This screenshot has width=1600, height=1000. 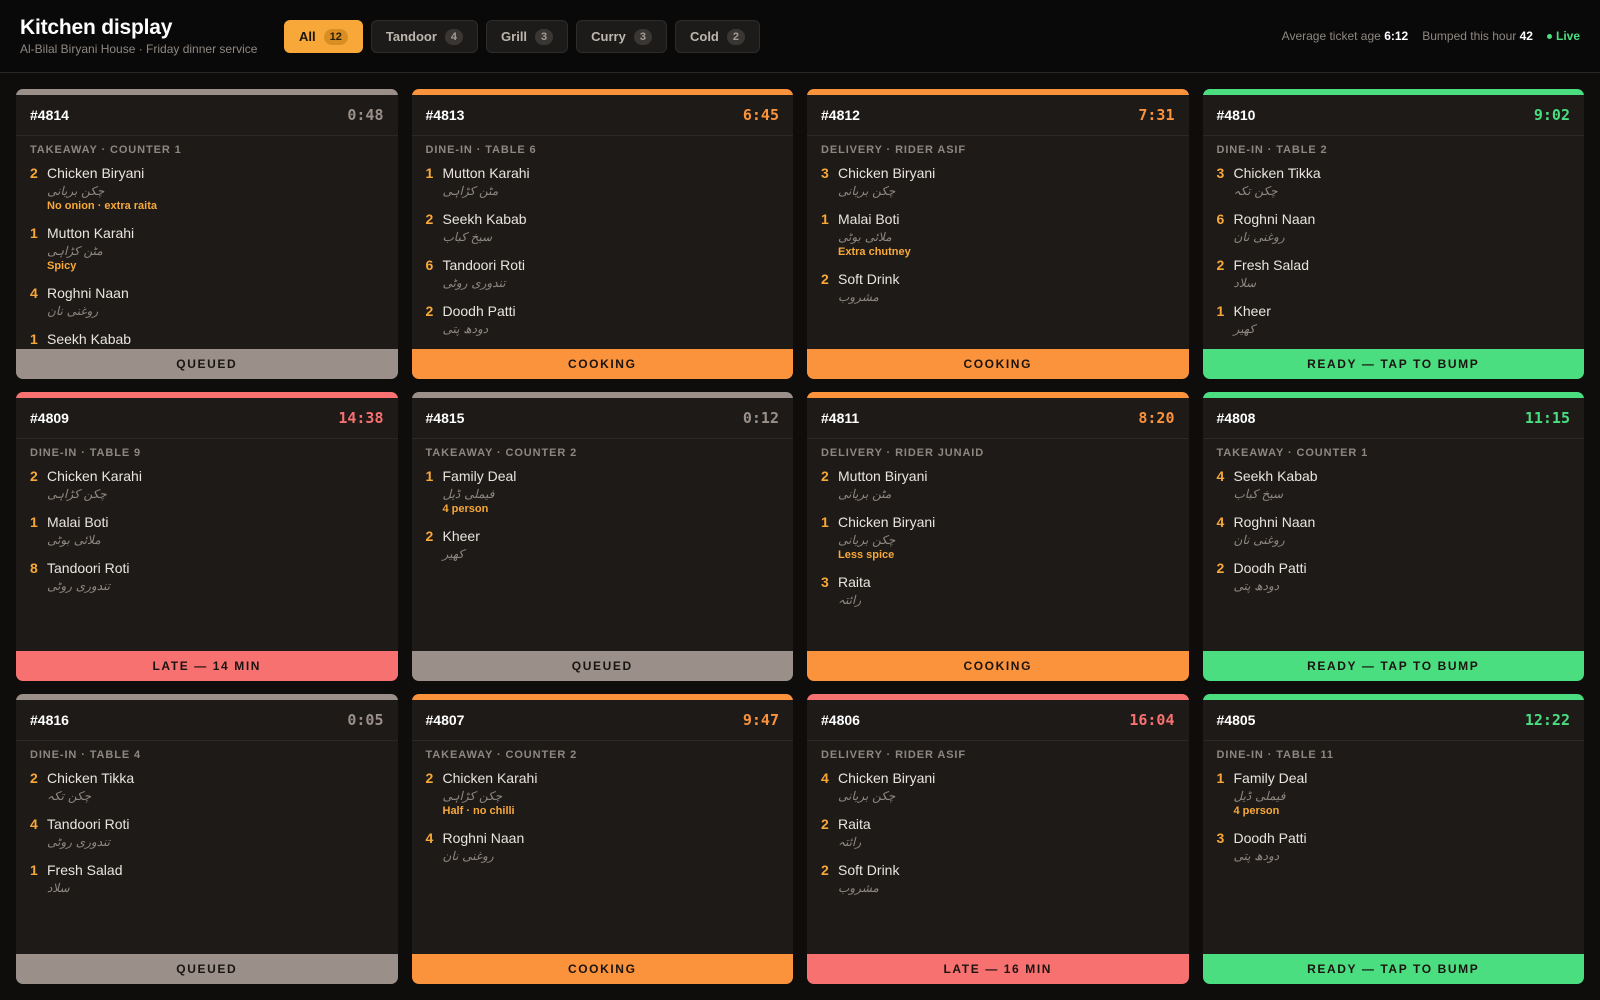 I want to click on order-item: 1 Family Deal فیملی ڈیل 4 person, so click(x=1394, y=794).